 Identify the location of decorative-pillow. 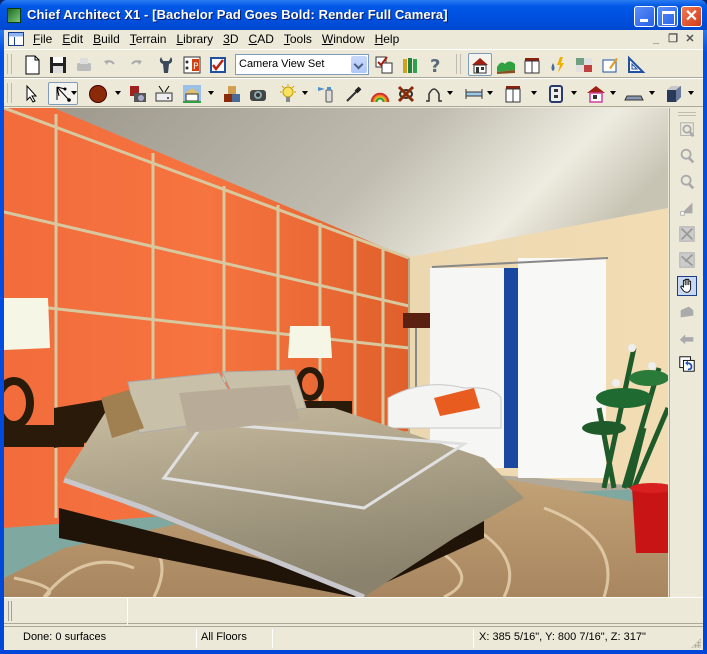
(214, 410).